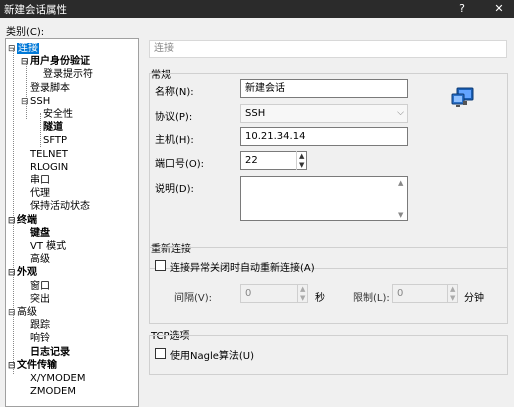  I want to click on tree-item-appearance: ⊟外观, so click(22, 272).